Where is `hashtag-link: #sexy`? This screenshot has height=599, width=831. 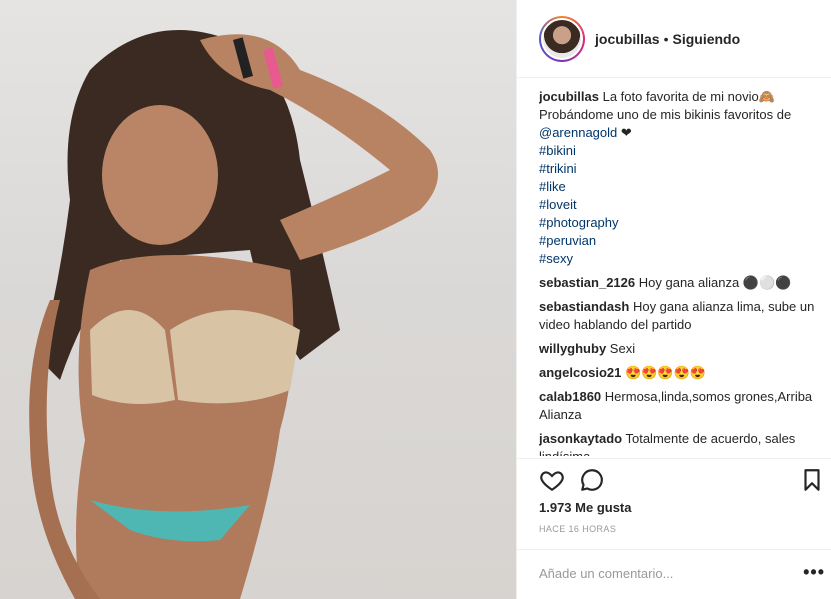
hashtag-link: #sexy is located at coordinates (682, 259).